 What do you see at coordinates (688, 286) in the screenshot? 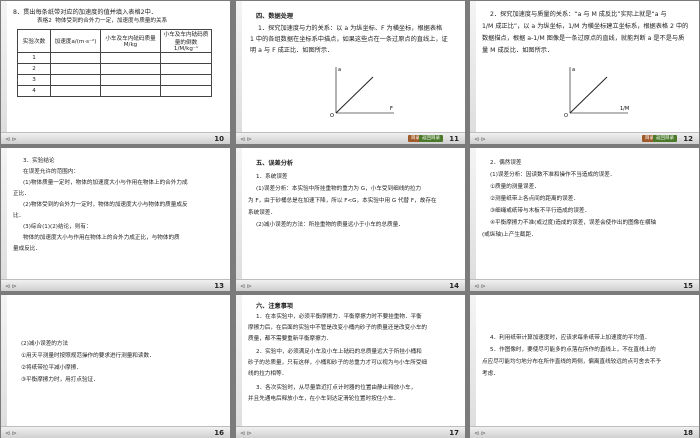
I see `slide-number: 15` at bounding box center [688, 286].